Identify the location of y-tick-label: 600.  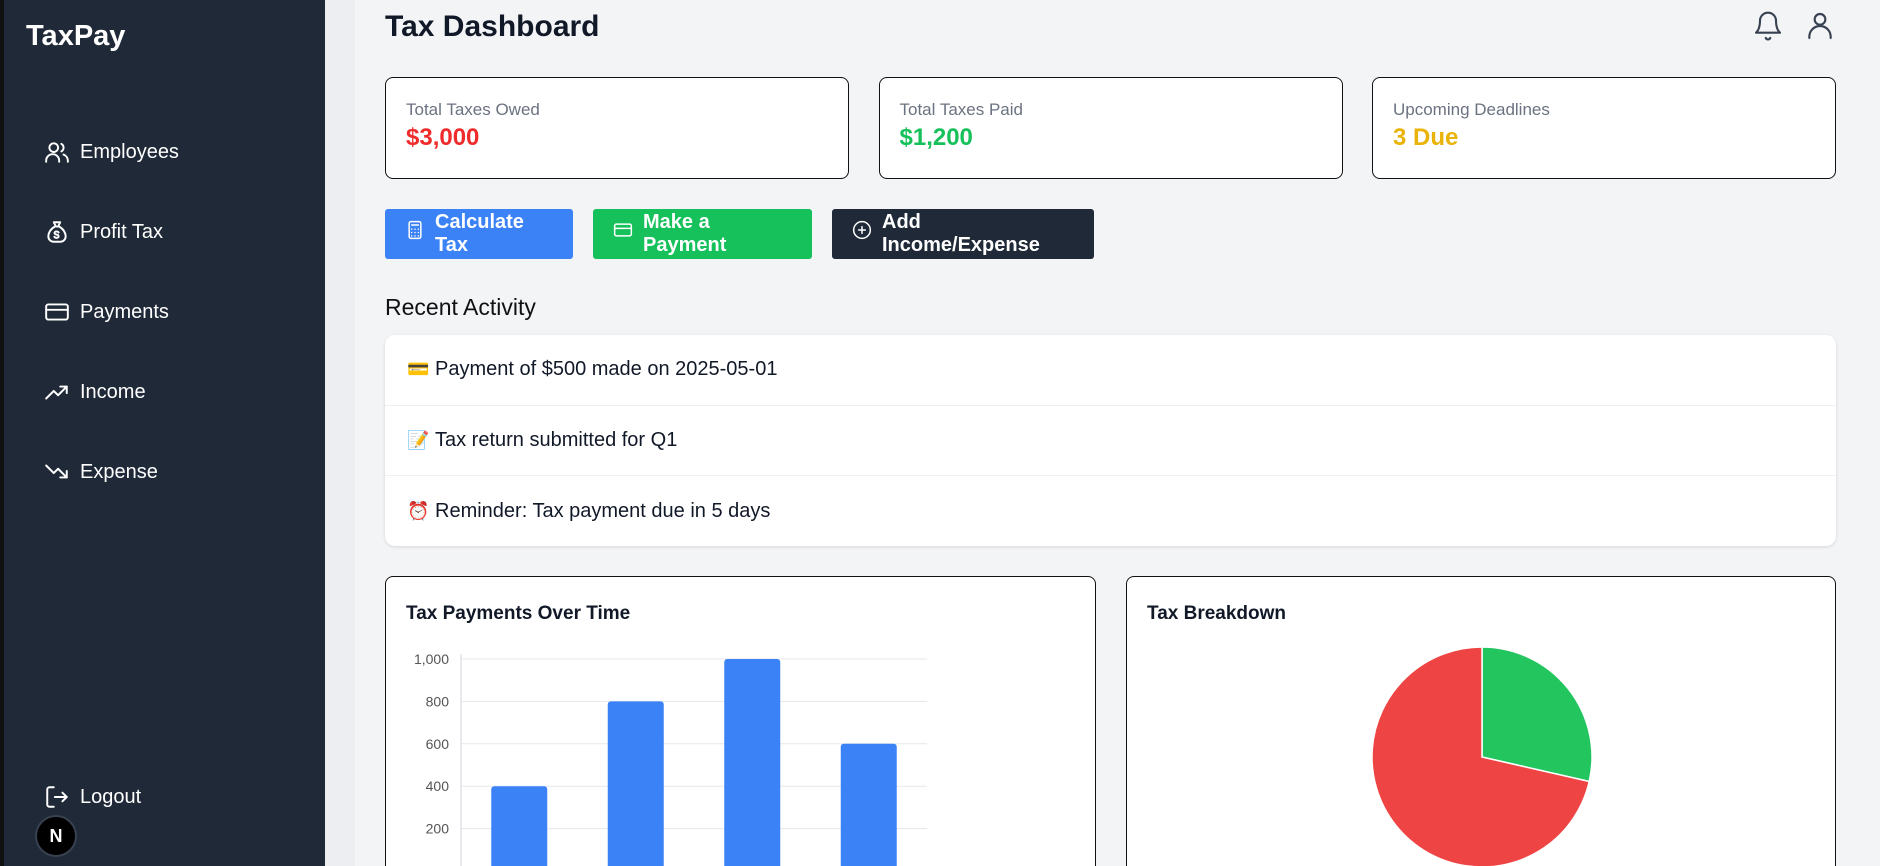
(438, 744).